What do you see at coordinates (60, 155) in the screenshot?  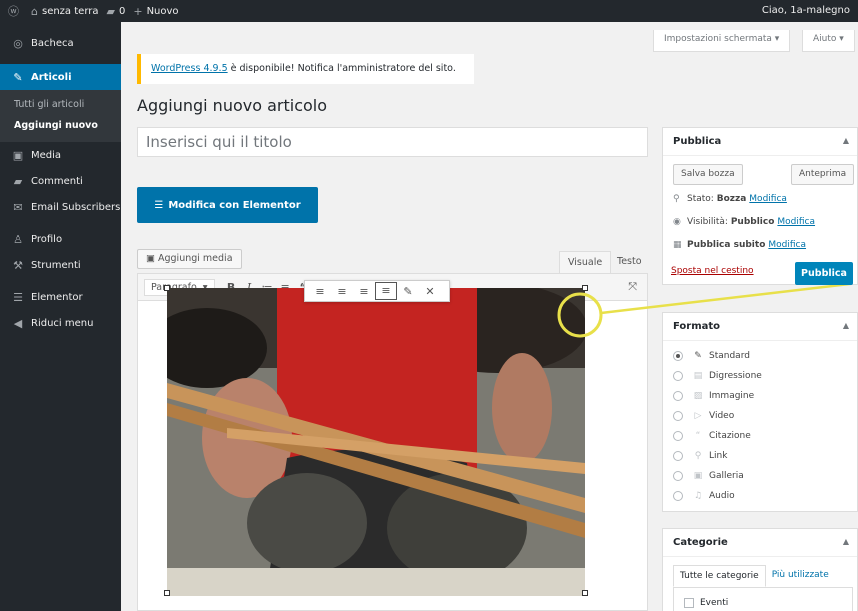 I see `sidebar-item-media: ▣ Media` at bounding box center [60, 155].